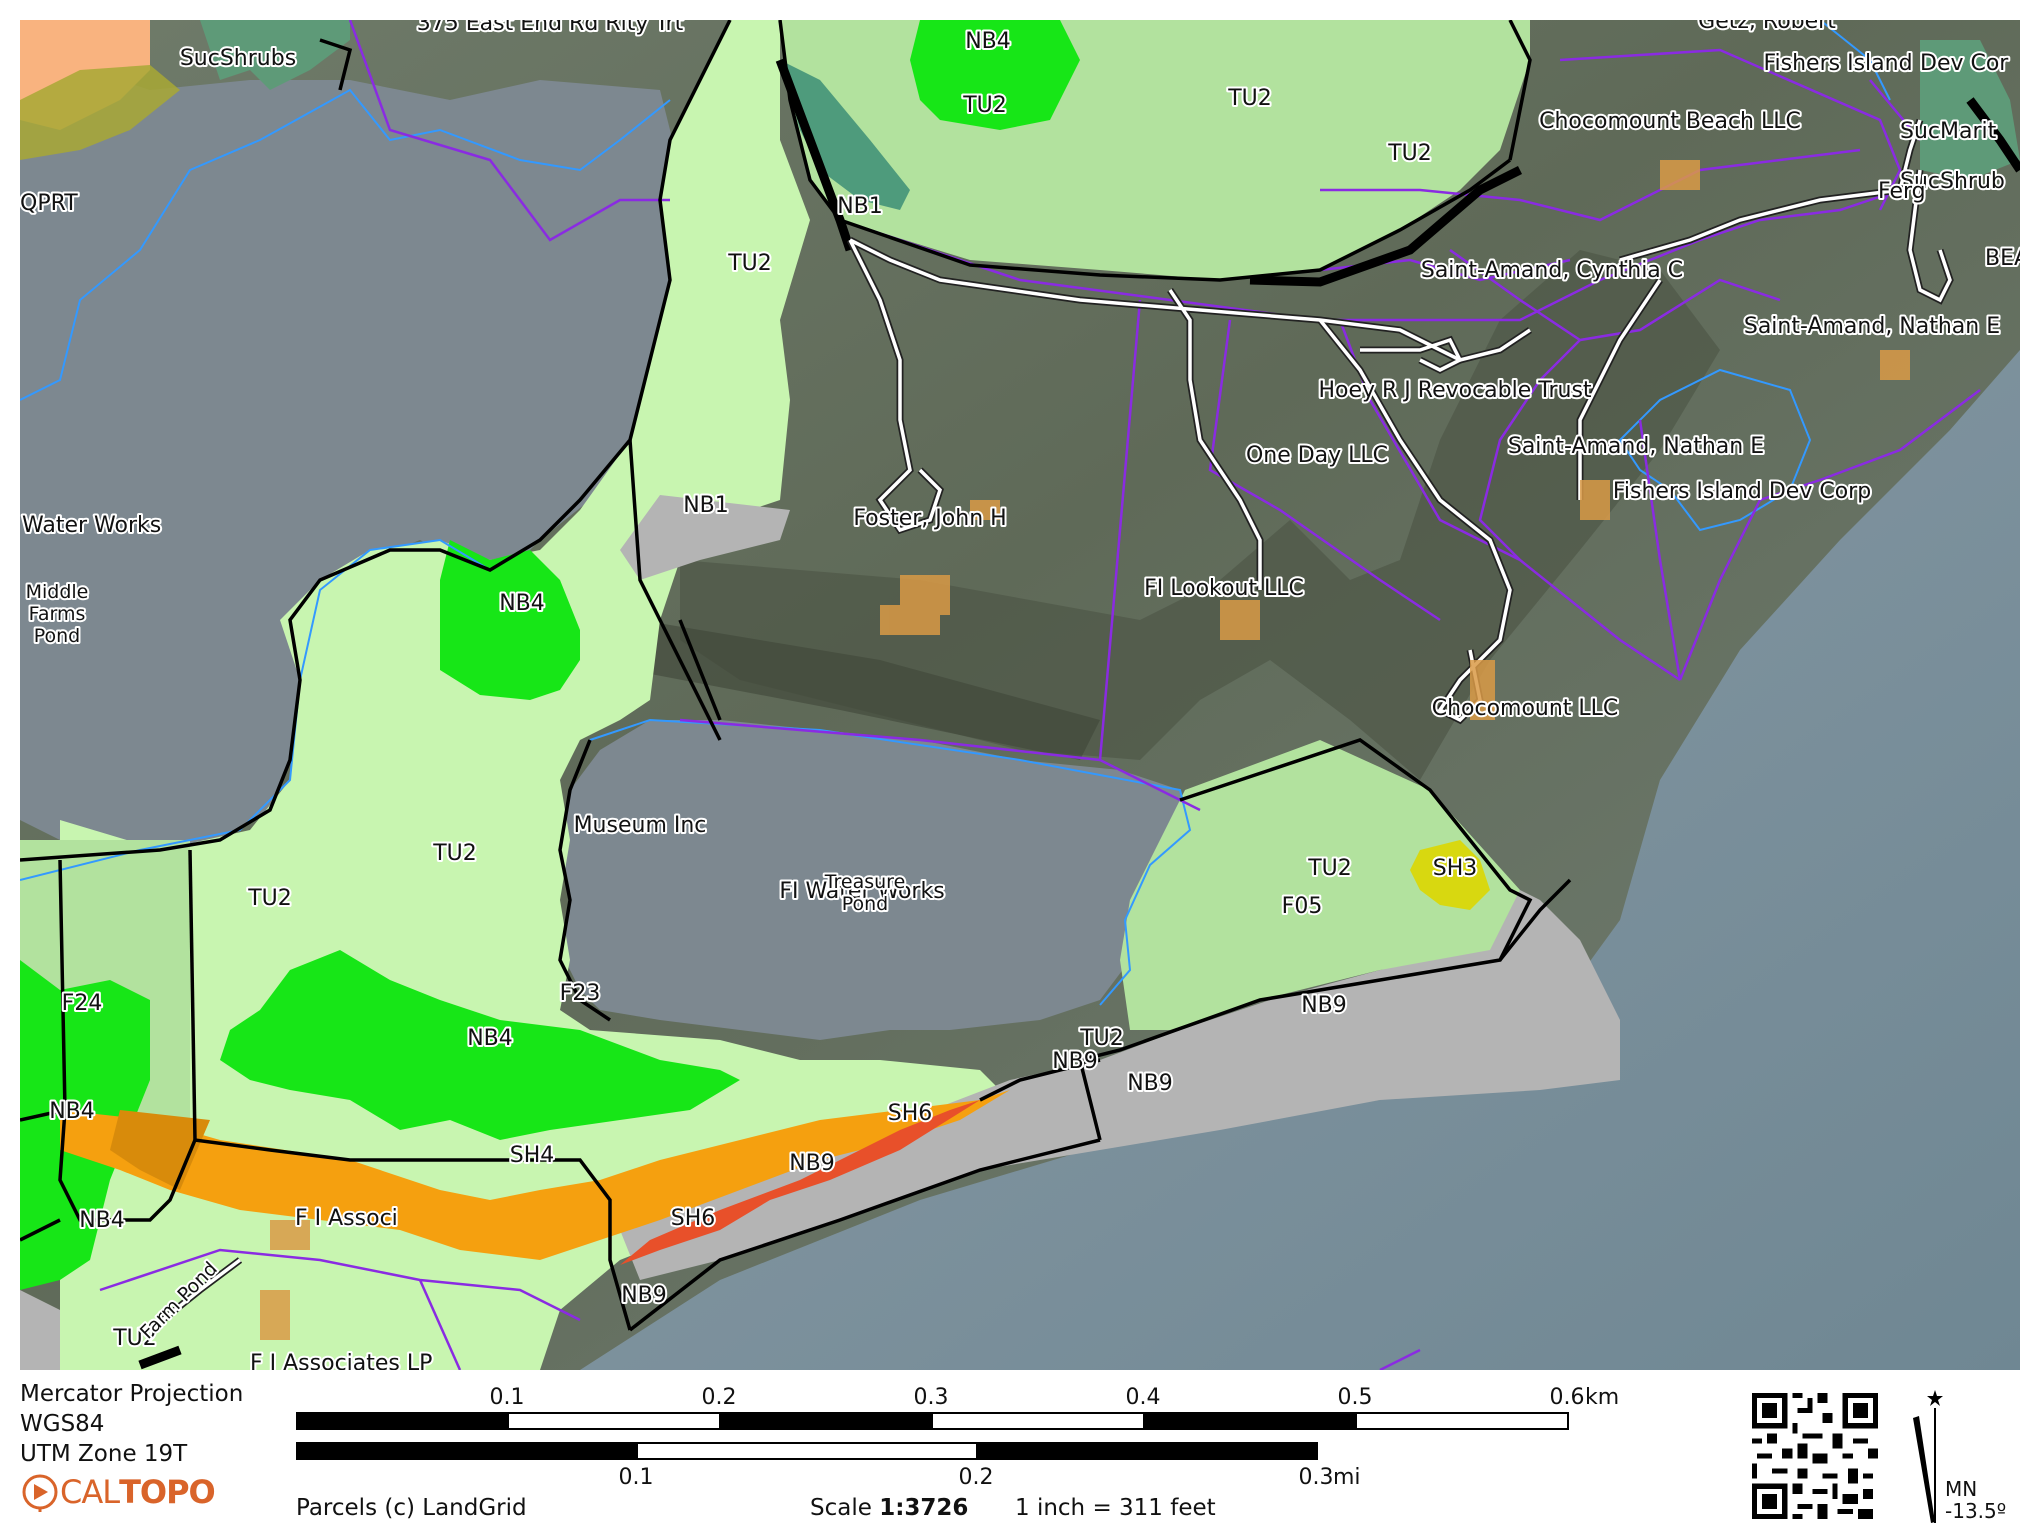 The height and width of the screenshot is (1539, 2040). I want to click on km-tick-label: 0.1, so click(507, 1397).